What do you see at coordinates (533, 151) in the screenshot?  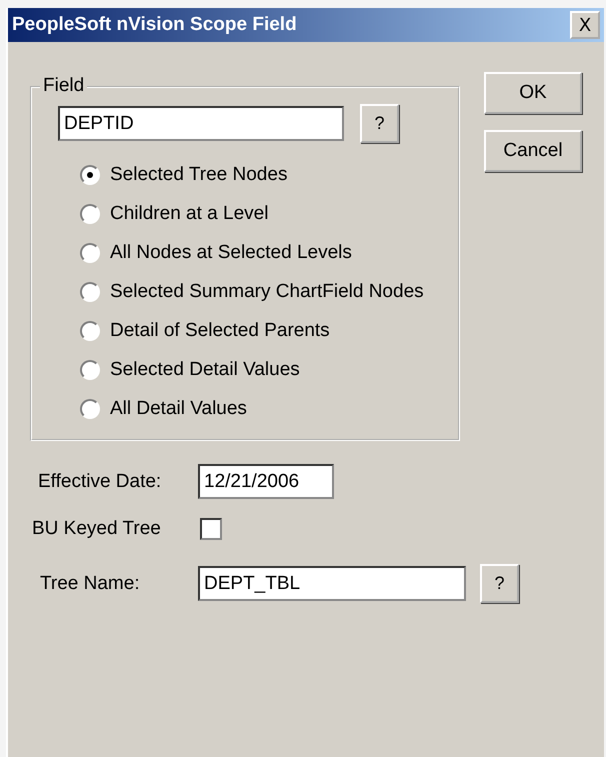 I see `cancel-button: Cancel` at bounding box center [533, 151].